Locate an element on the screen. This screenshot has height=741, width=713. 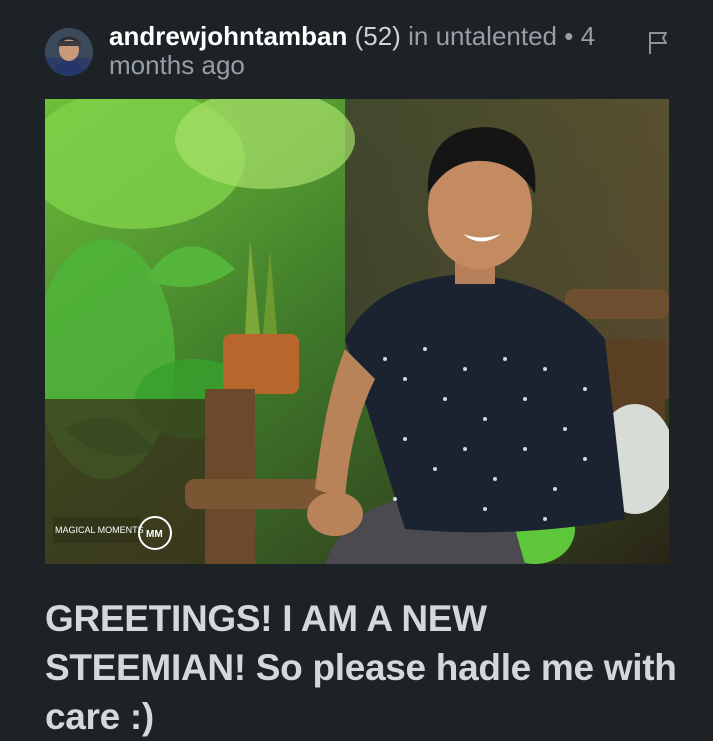
svg-text: MM is located at coordinates (154, 534).